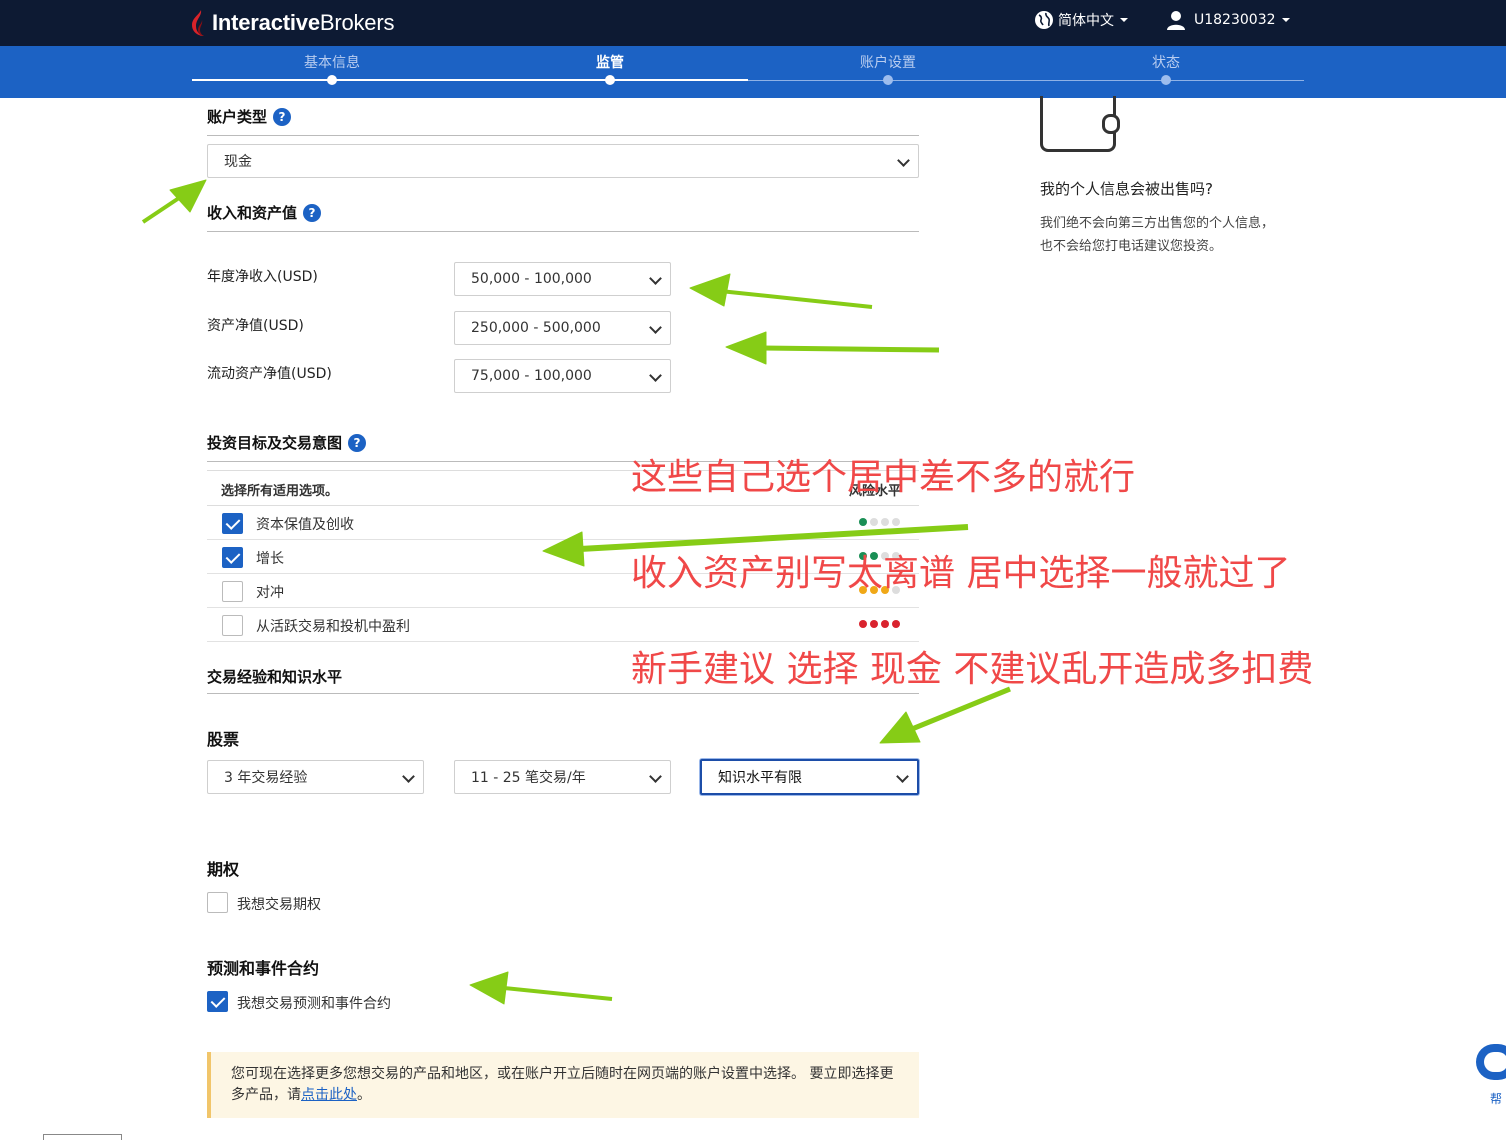  I want to click on experience-title: 交易经验和知识水平, so click(275, 677).